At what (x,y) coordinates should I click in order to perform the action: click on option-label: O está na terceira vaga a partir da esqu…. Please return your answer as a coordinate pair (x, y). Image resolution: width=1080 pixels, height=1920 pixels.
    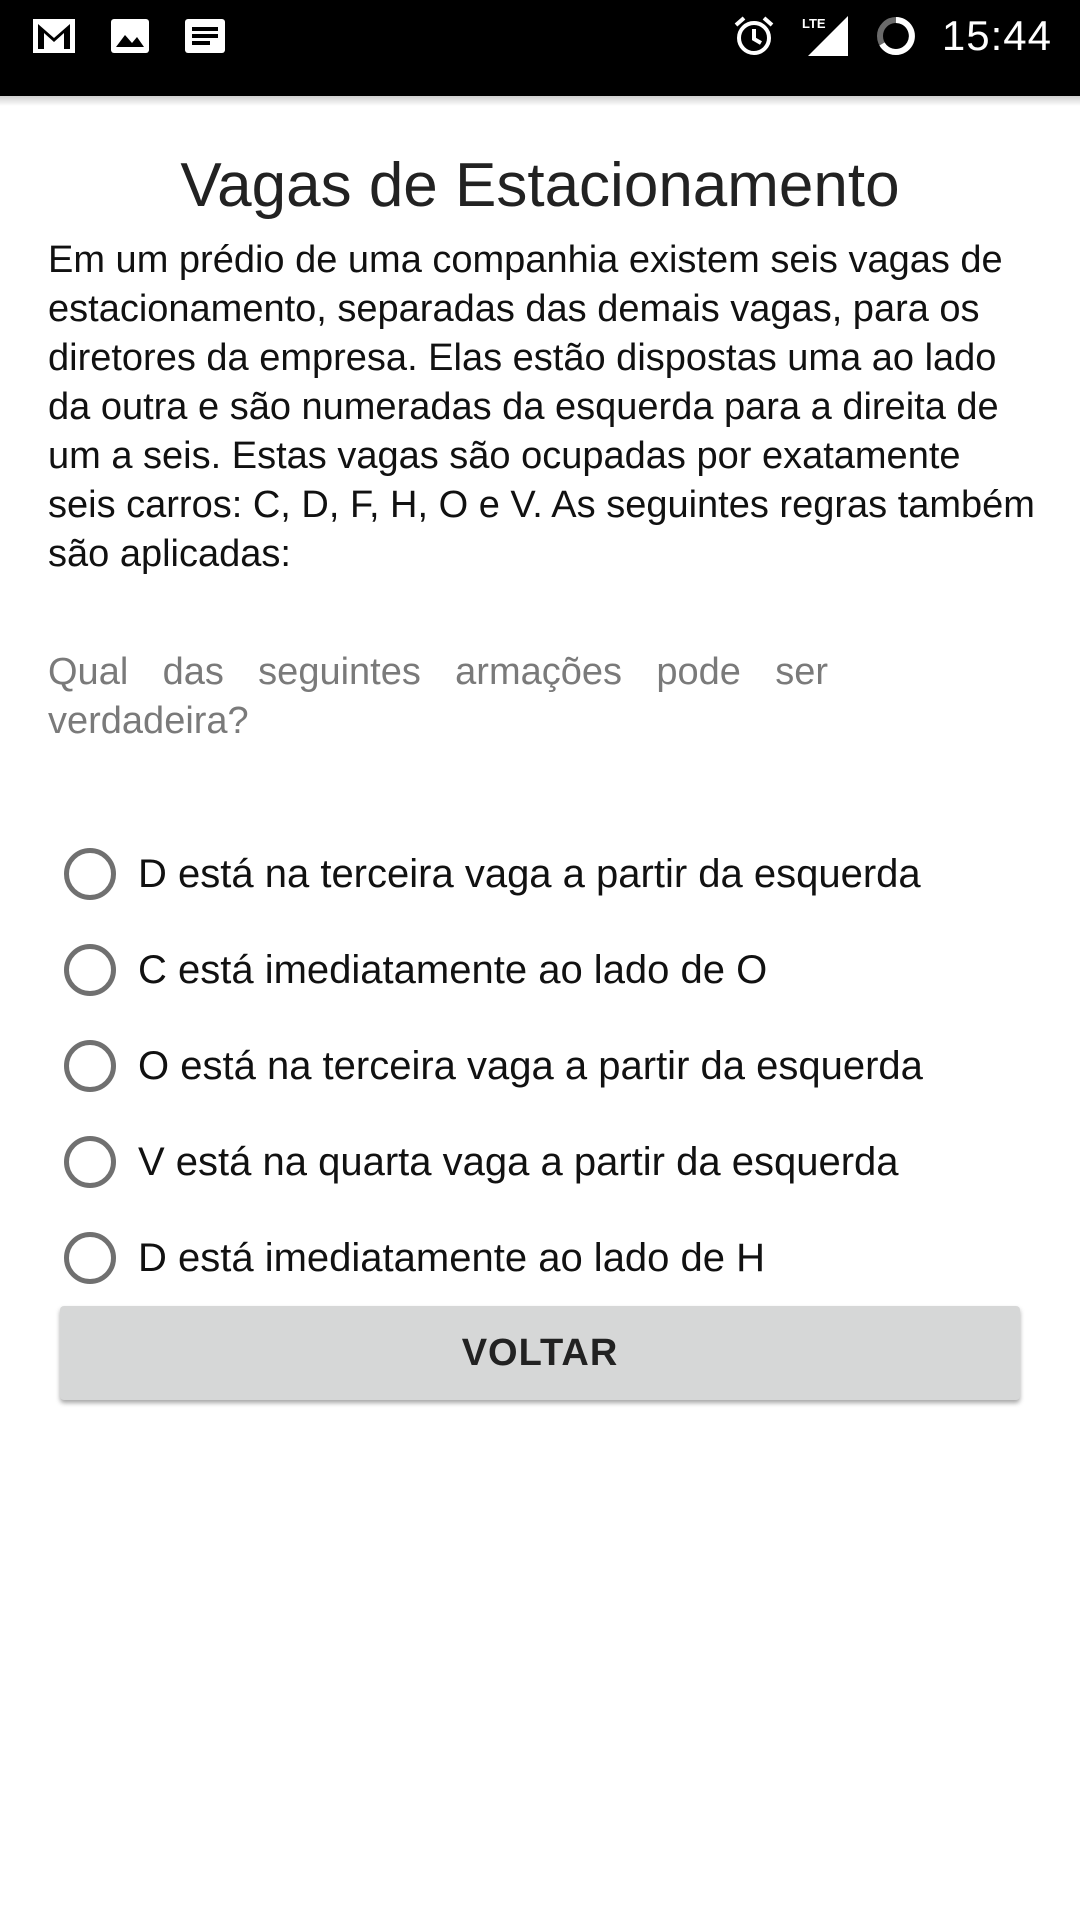
    Looking at the image, I should click on (530, 1065).